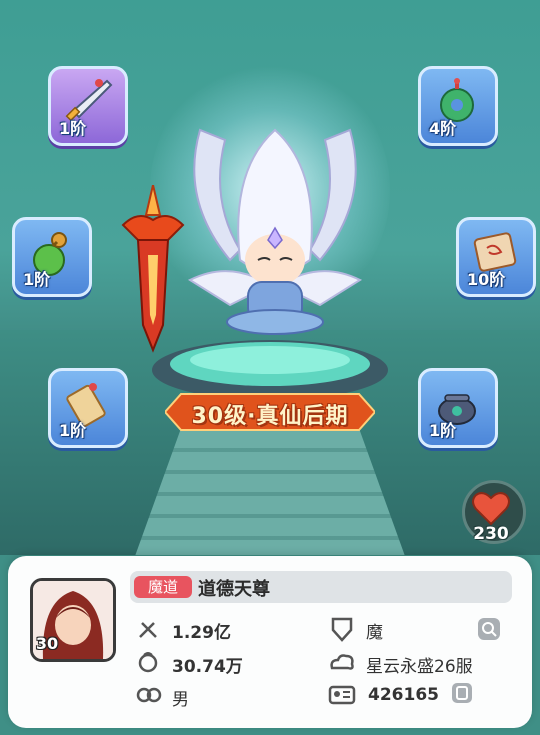 This screenshot has width=540, height=735. What do you see at coordinates (342, 629) in the screenshot?
I see `shield-icon` at bounding box center [342, 629].